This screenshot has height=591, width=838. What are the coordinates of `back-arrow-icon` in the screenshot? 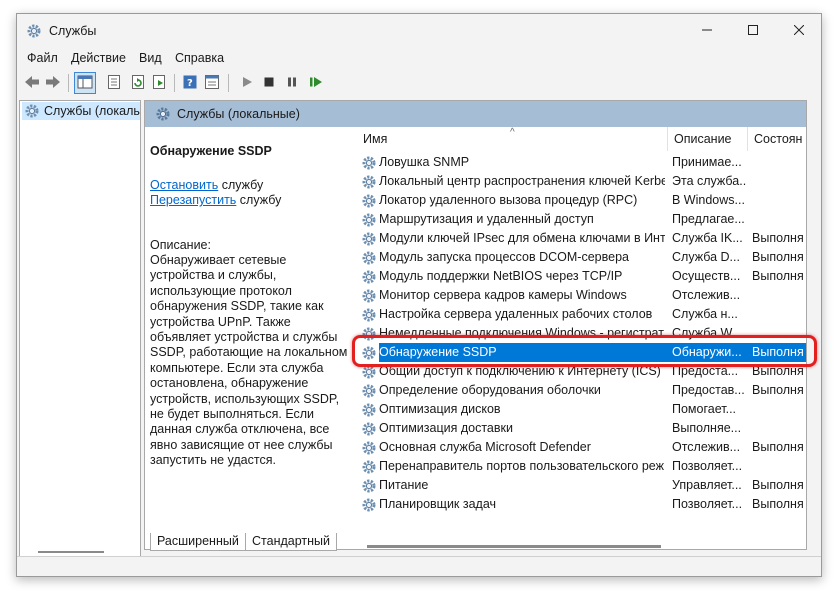 It's located at (32, 83).